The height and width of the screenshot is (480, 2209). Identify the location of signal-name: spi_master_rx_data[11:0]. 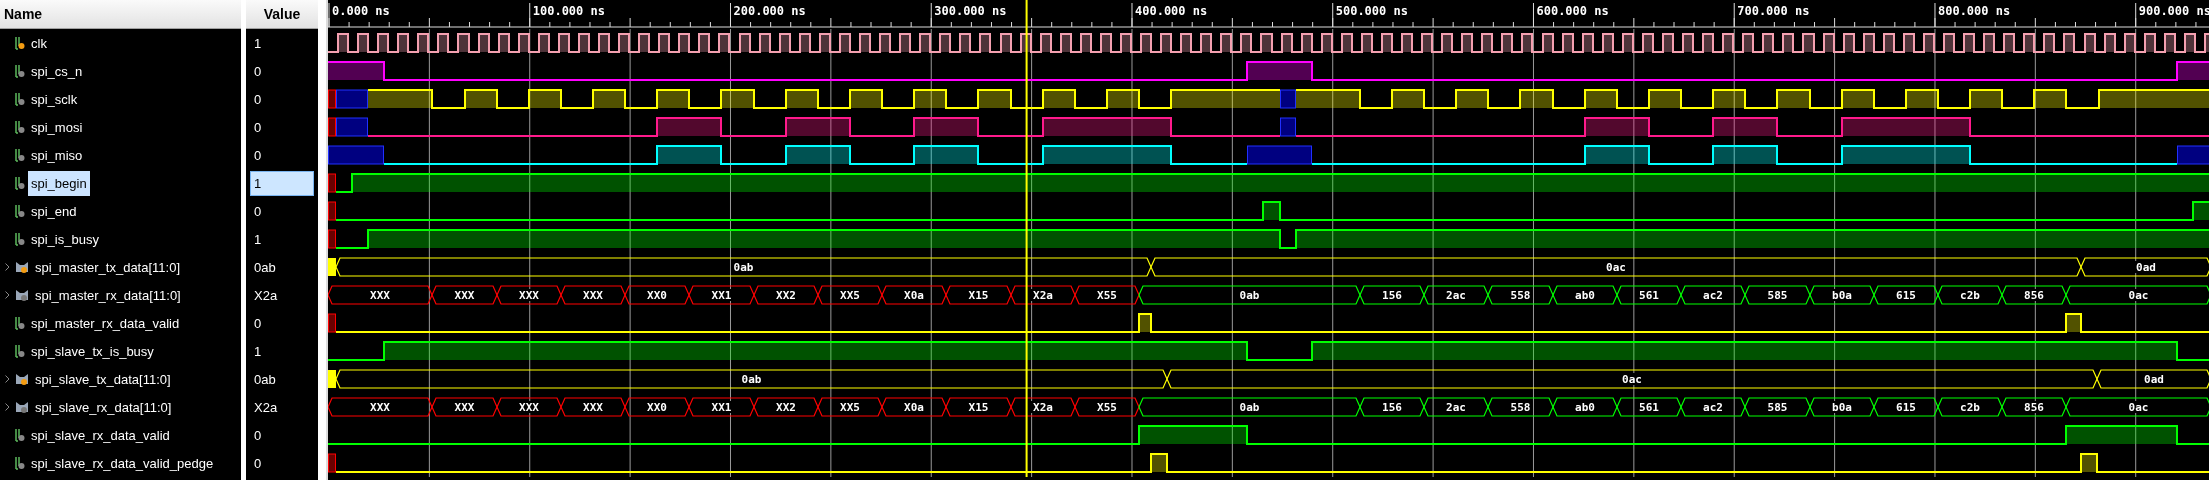
(108, 295).